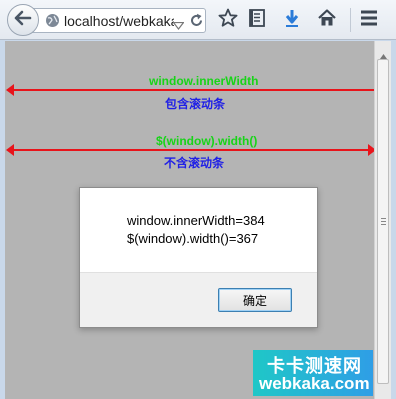 The height and width of the screenshot is (399, 396). Describe the element at coordinates (194, 163) in the screenshot. I see `jquery-width-note: 不含滚动条` at that location.